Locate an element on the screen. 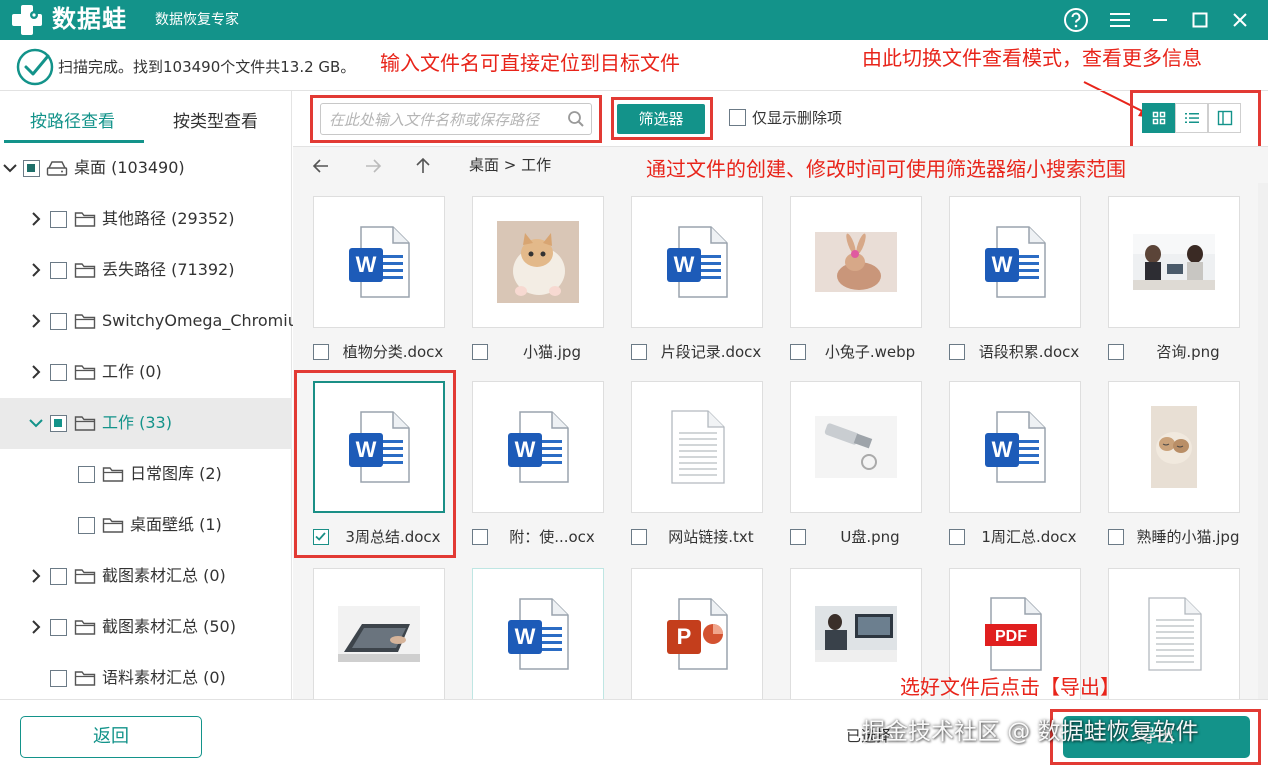  file-name: 熟睡的小猫.jpg is located at coordinates (1188, 537).